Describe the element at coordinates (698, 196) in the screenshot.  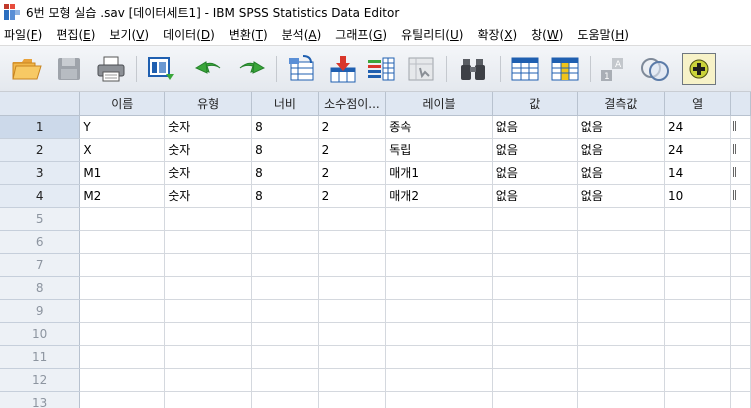
I see `grid-cell: 10` at that location.